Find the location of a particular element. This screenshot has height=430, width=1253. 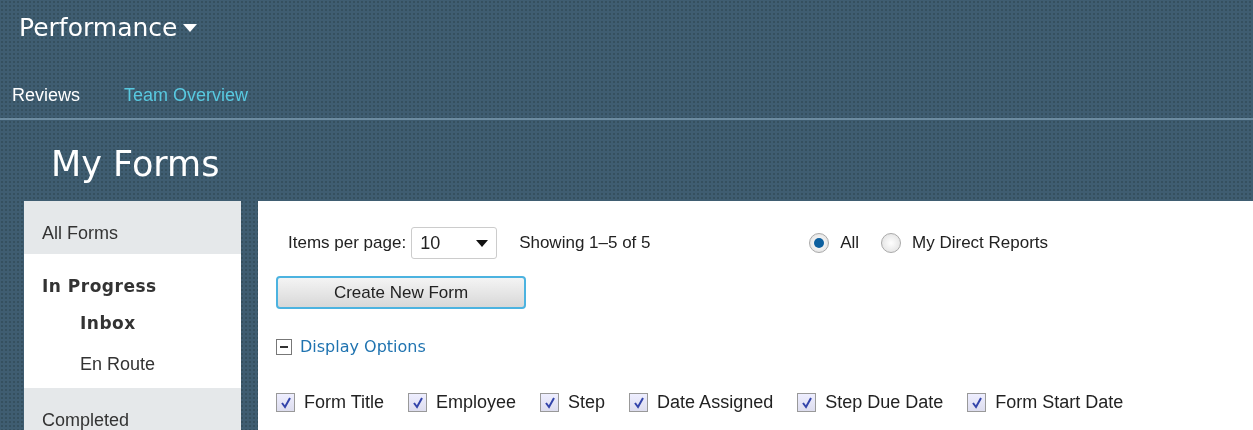

page-title: My Forms is located at coordinates (135, 164).